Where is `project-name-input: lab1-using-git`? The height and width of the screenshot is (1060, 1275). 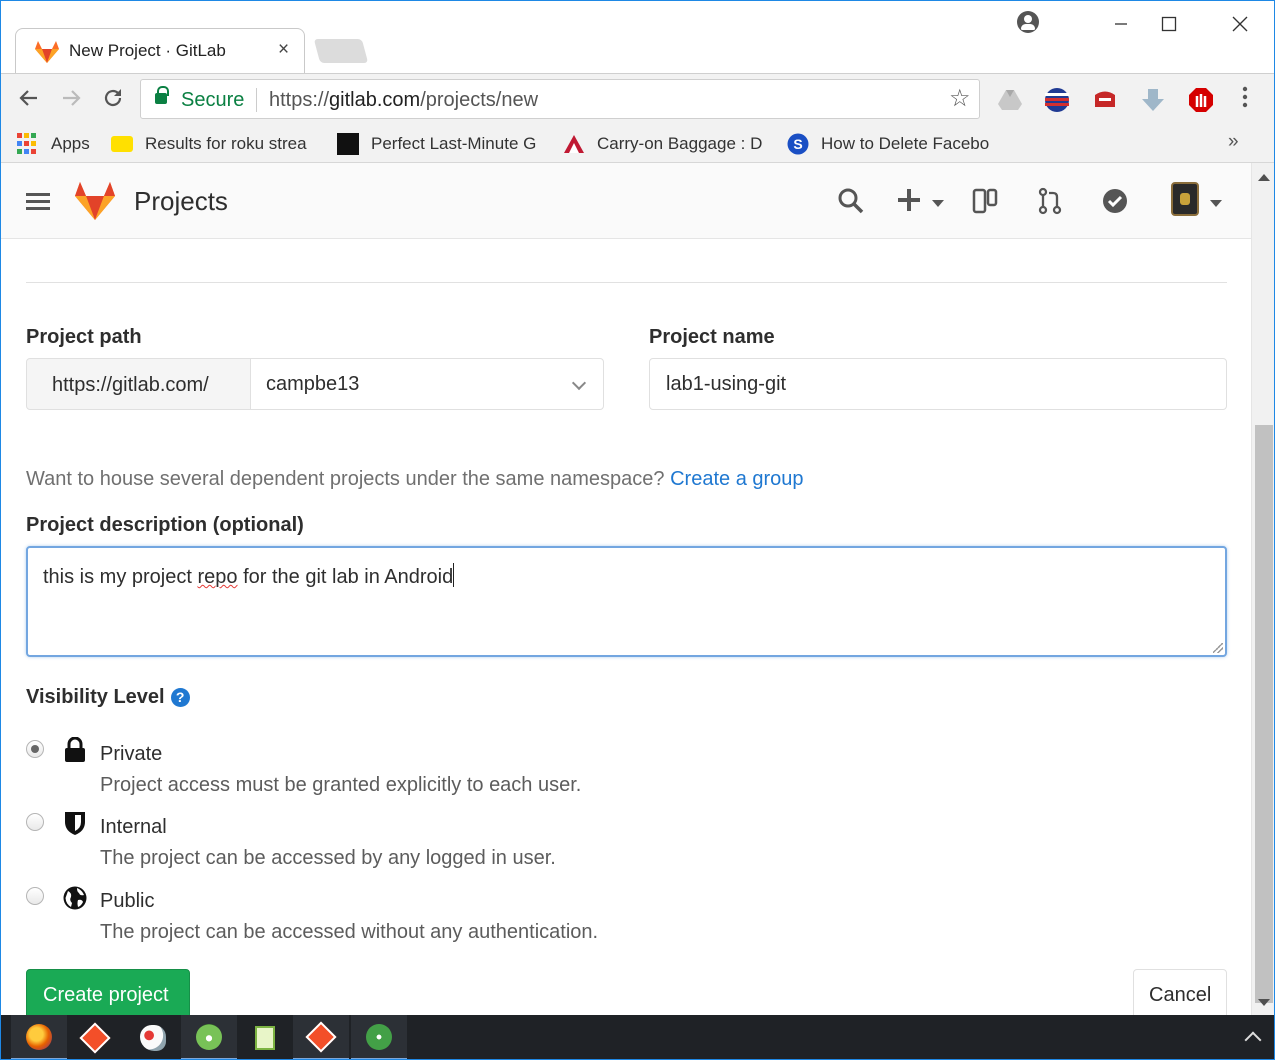
project-name-input: lab1-using-git is located at coordinates (938, 384).